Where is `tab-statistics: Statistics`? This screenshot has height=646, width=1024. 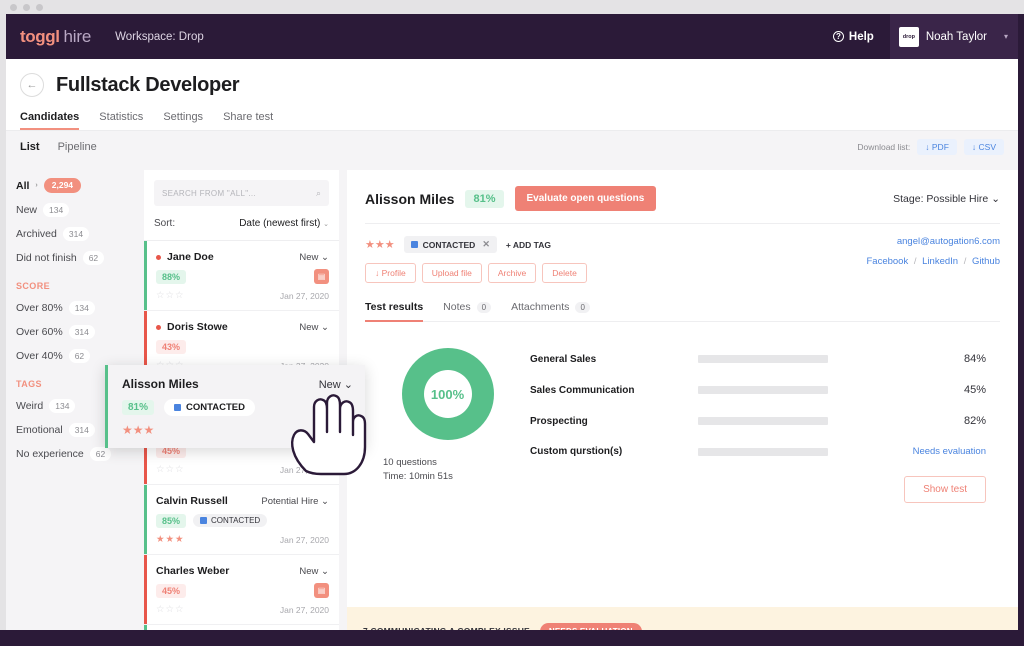 tab-statistics: Statistics is located at coordinates (121, 120).